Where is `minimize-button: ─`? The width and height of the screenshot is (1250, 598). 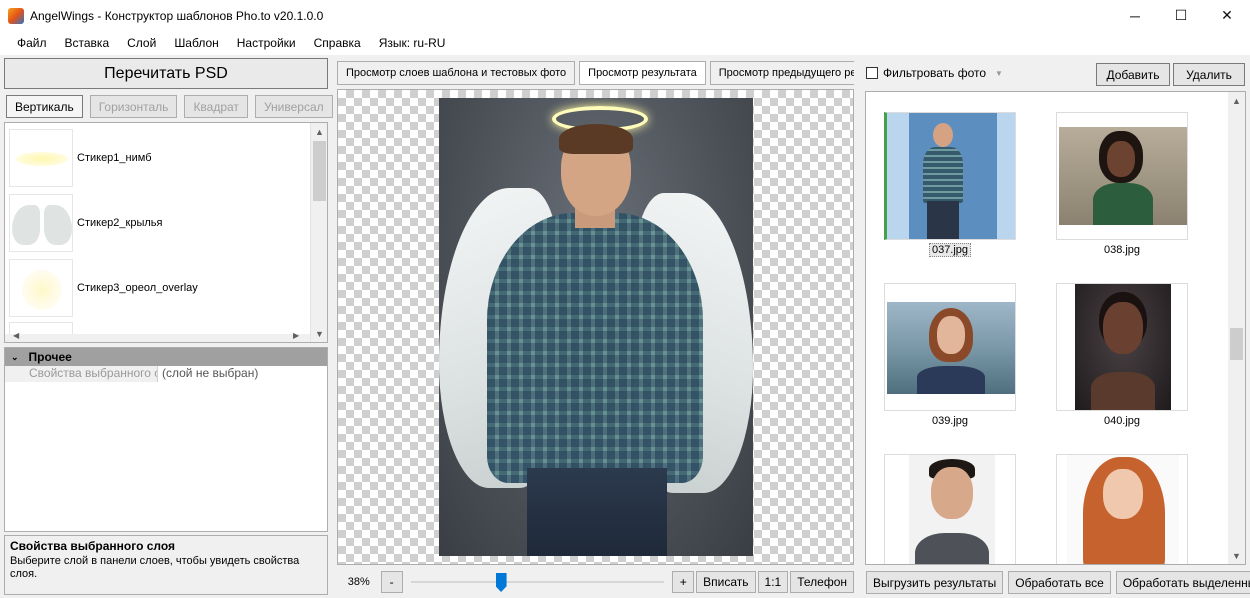
minimize-button: ─ is located at coordinates (1135, 15).